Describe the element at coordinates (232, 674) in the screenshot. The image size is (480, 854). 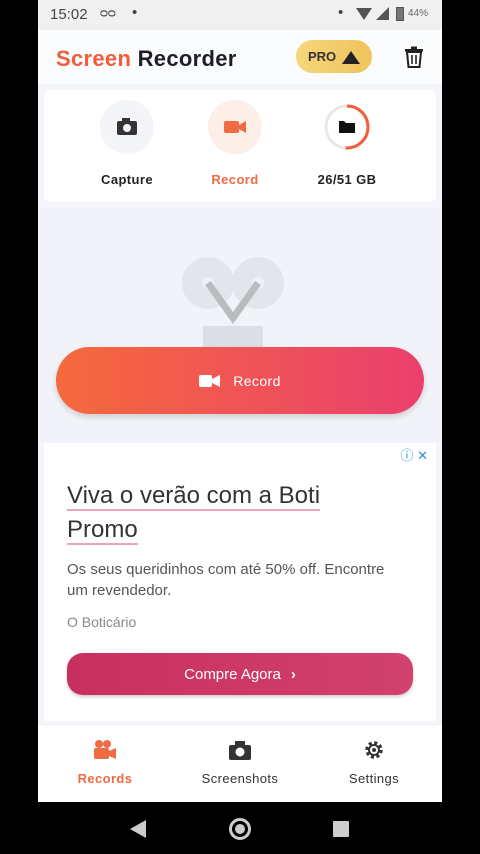
I see `ad-cta-label: Compre Agora` at that location.